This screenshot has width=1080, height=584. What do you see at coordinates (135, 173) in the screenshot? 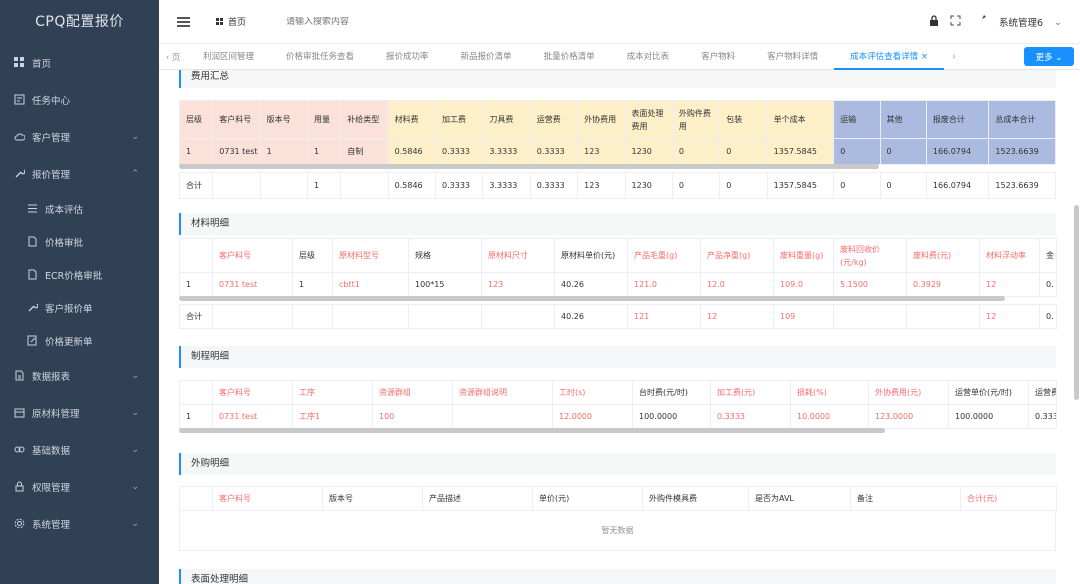
I see `chevron-up-icon: ⌃` at bounding box center [135, 173].